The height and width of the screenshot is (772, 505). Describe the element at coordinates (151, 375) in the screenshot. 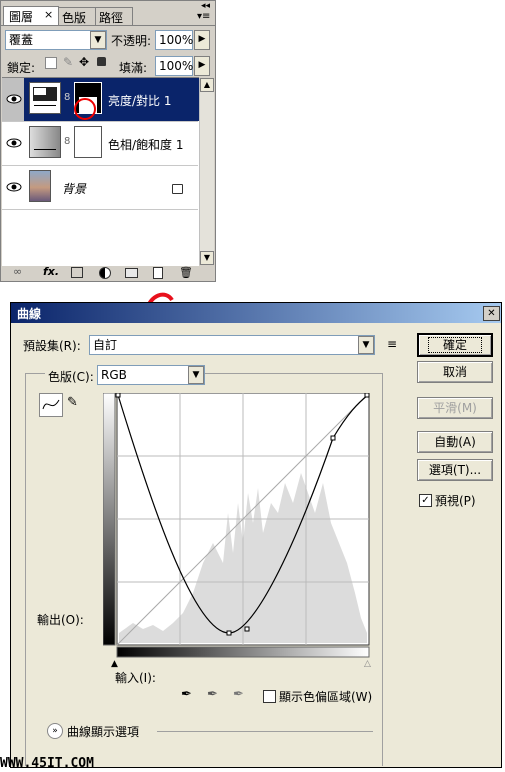

I see `channel-select: RGB ▼` at that location.